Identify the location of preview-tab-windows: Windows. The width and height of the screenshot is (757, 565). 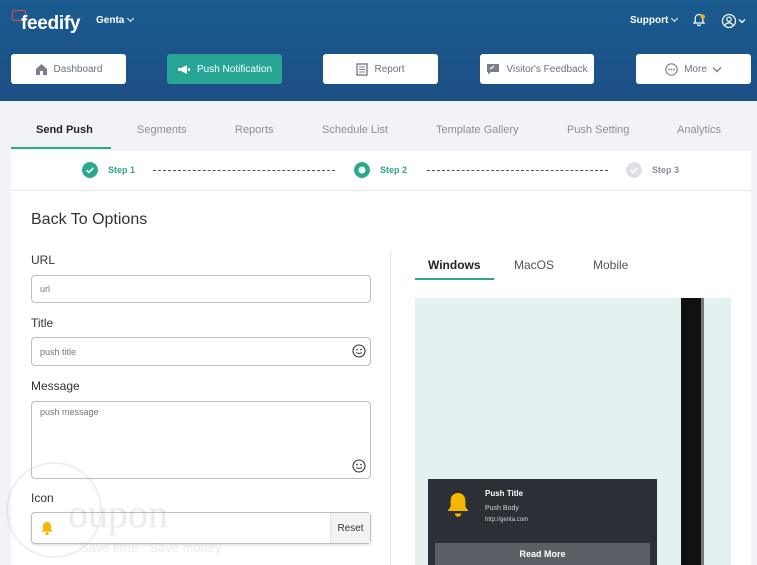
(454, 265).